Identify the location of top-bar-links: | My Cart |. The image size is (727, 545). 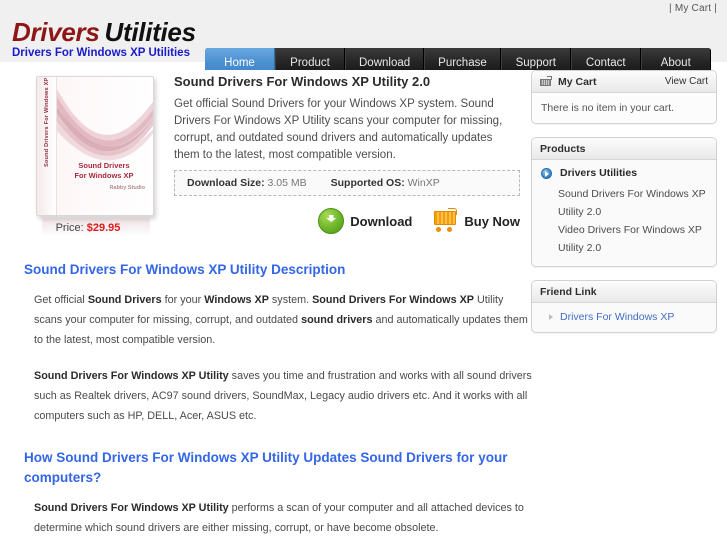
(693, 8).